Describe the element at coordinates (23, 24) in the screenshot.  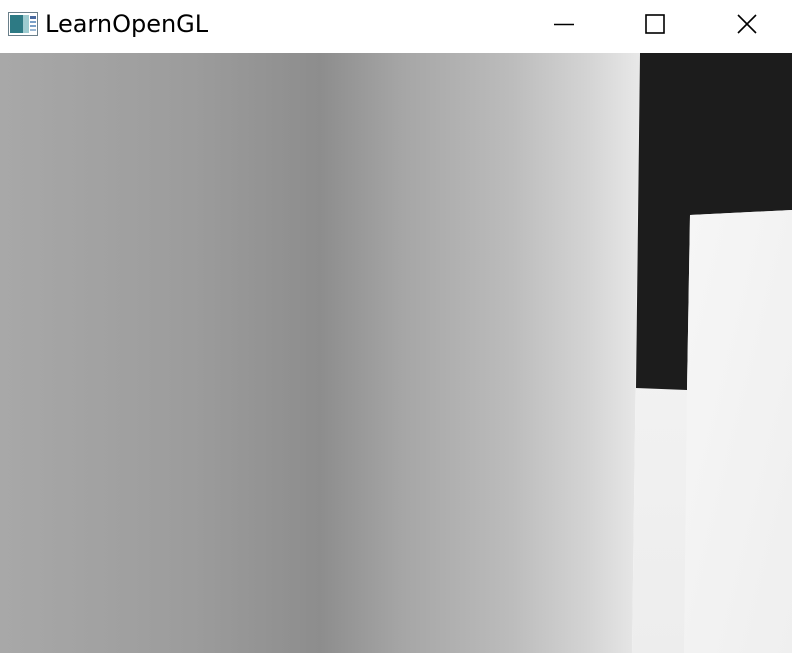
I see `opengl-app-icon` at that location.